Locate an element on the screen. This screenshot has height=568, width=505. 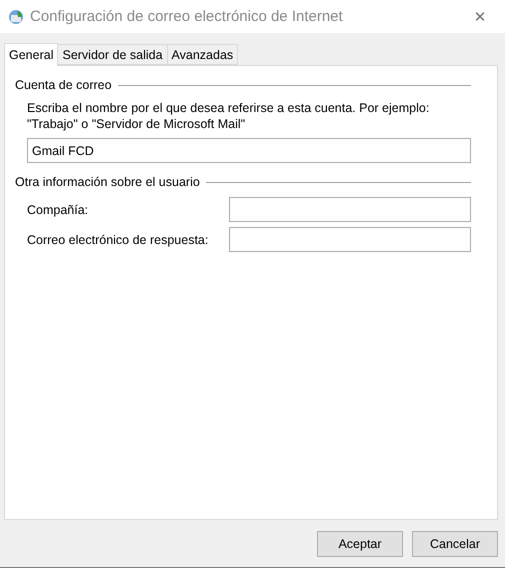
dialog-button: Aceptar is located at coordinates (360, 544).